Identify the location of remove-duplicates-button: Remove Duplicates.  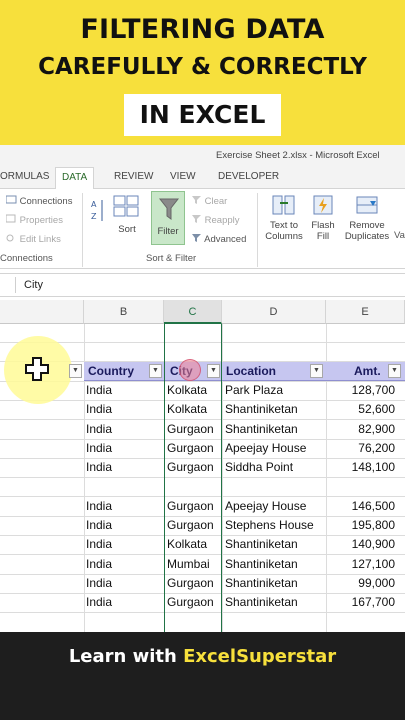
(367, 217).